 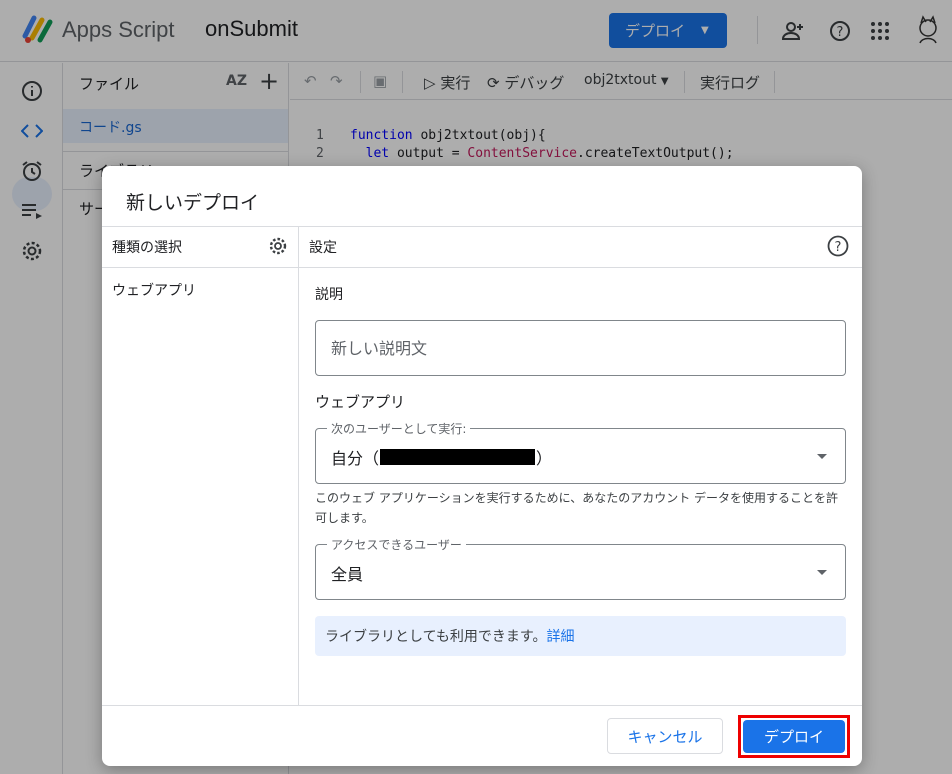 What do you see at coordinates (436, 637) in the screenshot?
I see `library-info-text: ライブラリとしても利用できます。` at bounding box center [436, 637].